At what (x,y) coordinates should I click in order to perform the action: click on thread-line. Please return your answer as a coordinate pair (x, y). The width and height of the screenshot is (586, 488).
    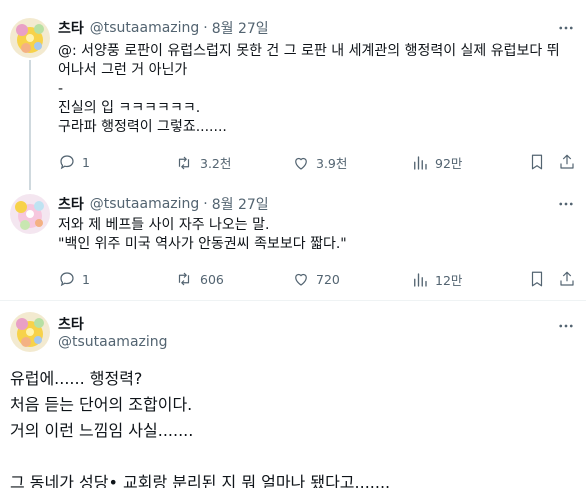
    Looking at the image, I should click on (30, 125).